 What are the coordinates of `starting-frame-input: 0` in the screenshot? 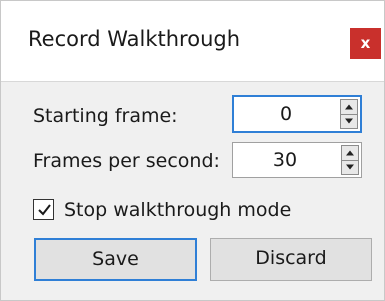 It's located at (286, 114).